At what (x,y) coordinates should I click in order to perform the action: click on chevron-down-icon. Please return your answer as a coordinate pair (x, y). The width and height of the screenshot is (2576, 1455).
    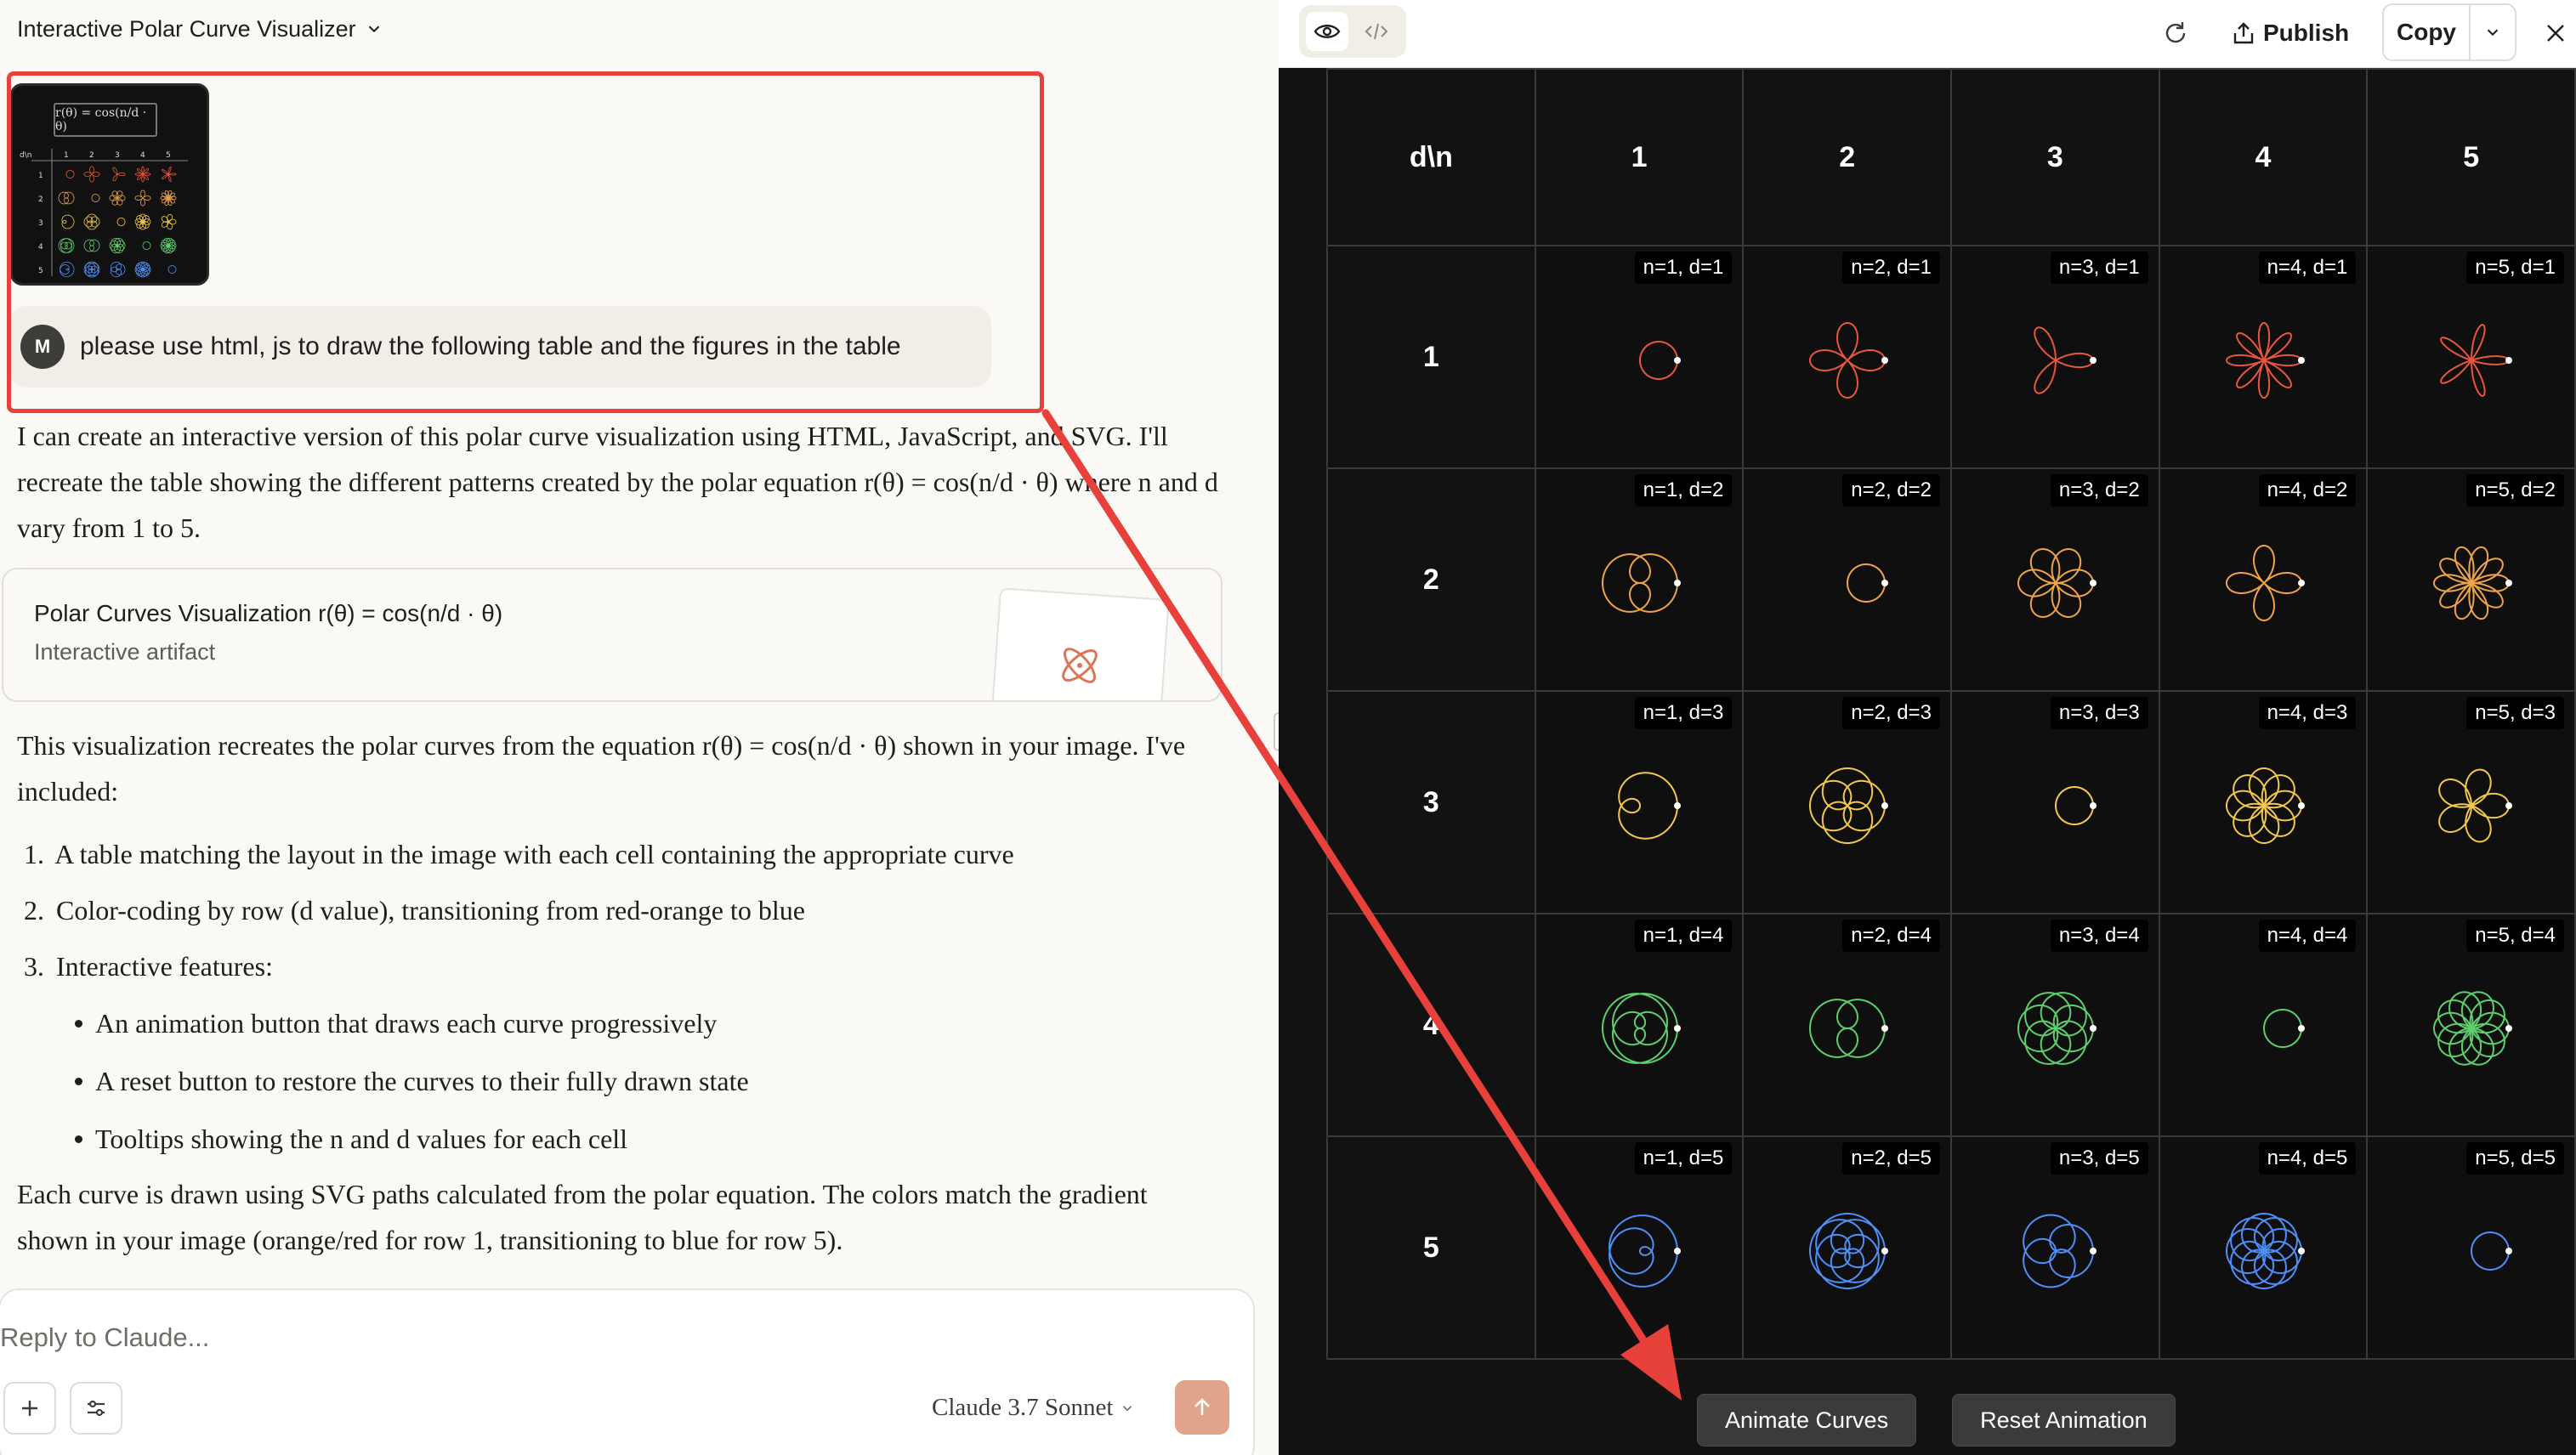
    Looking at the image, I should click on (1127, 1408).